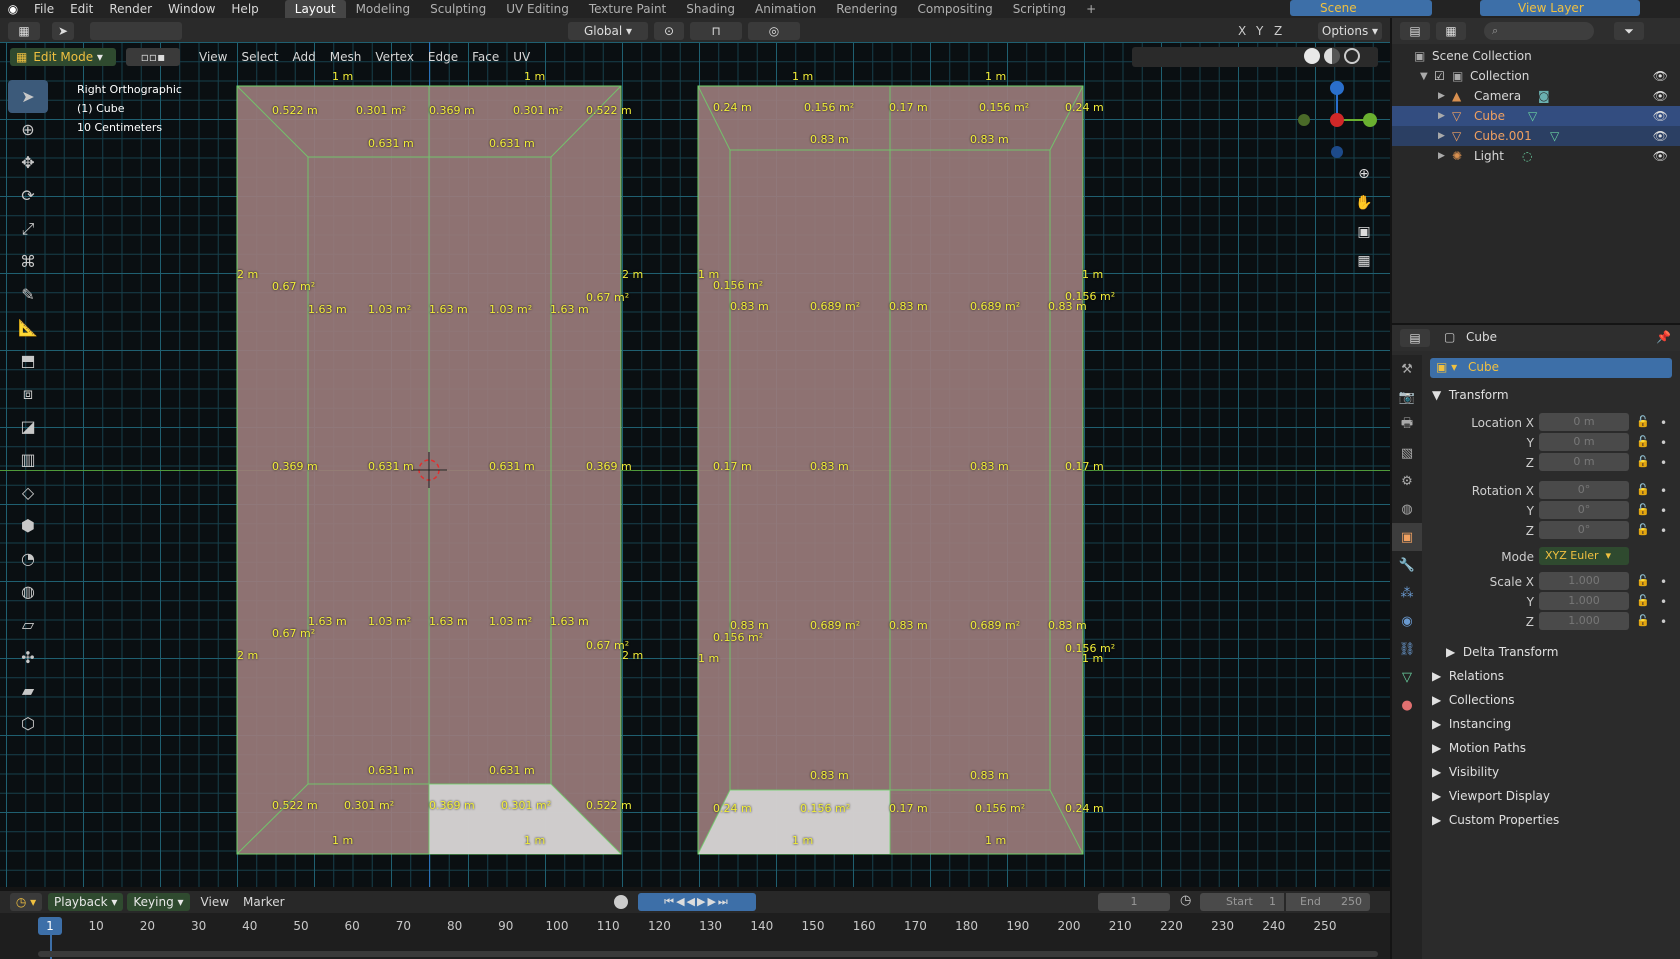 This screenshot has height=959, width=1680. Describe the element at coordinates (1427, 76) in the screenshot. I see `expand-arrow-icon: ▼` at that location.